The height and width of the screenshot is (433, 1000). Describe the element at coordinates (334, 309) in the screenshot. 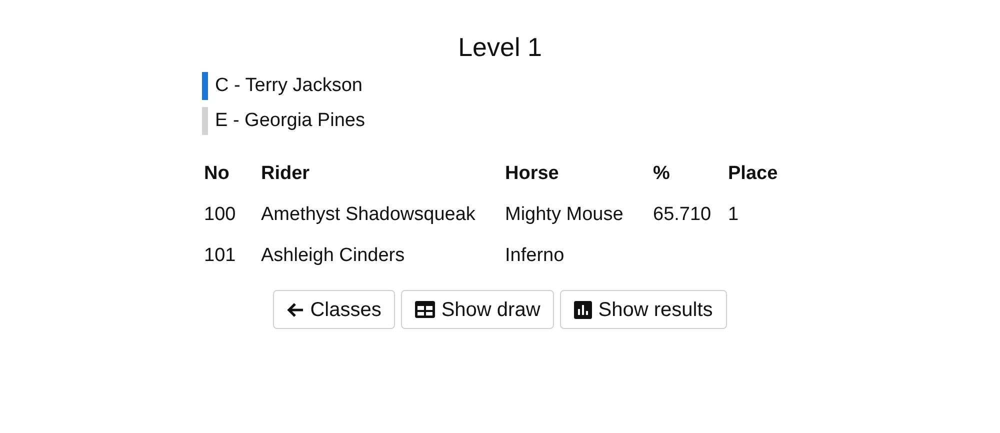

I see `back-button: Classes` at that location.